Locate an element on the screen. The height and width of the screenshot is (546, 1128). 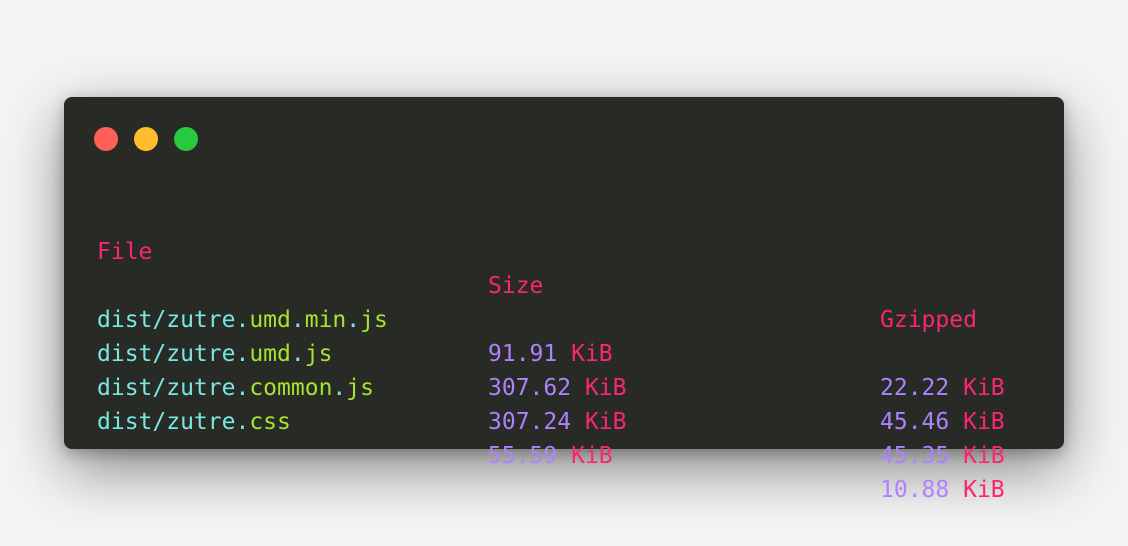
window-controls is located at coordinates (146, 139).